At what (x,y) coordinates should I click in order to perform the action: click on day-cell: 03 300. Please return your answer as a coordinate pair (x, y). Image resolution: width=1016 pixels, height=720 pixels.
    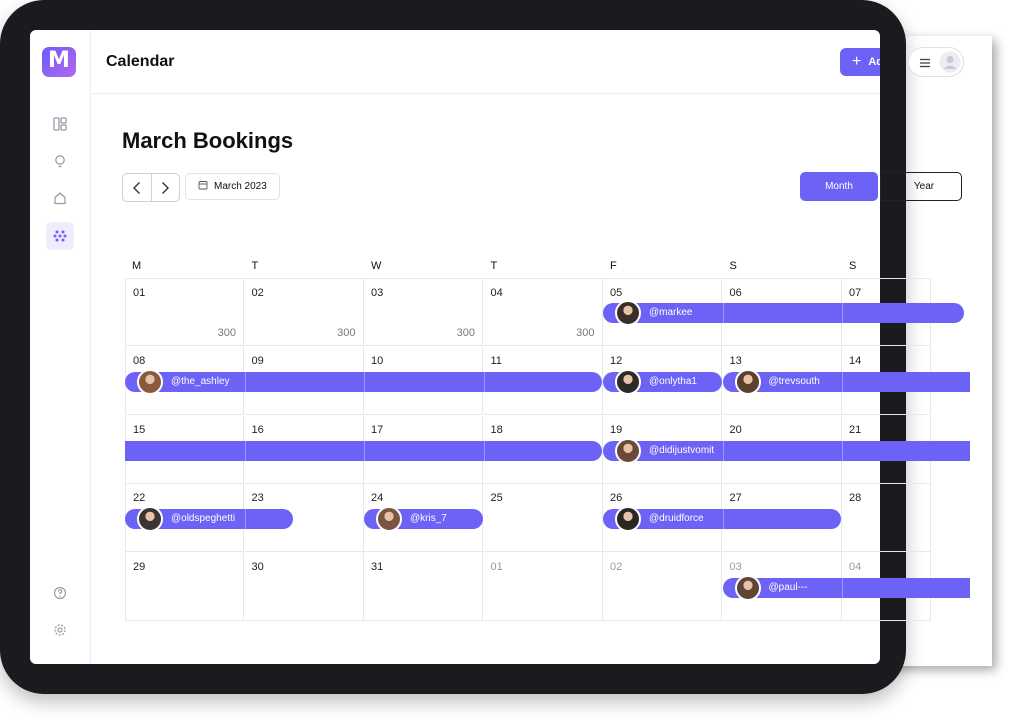
    Looking at the image, I should click on (423, 312).